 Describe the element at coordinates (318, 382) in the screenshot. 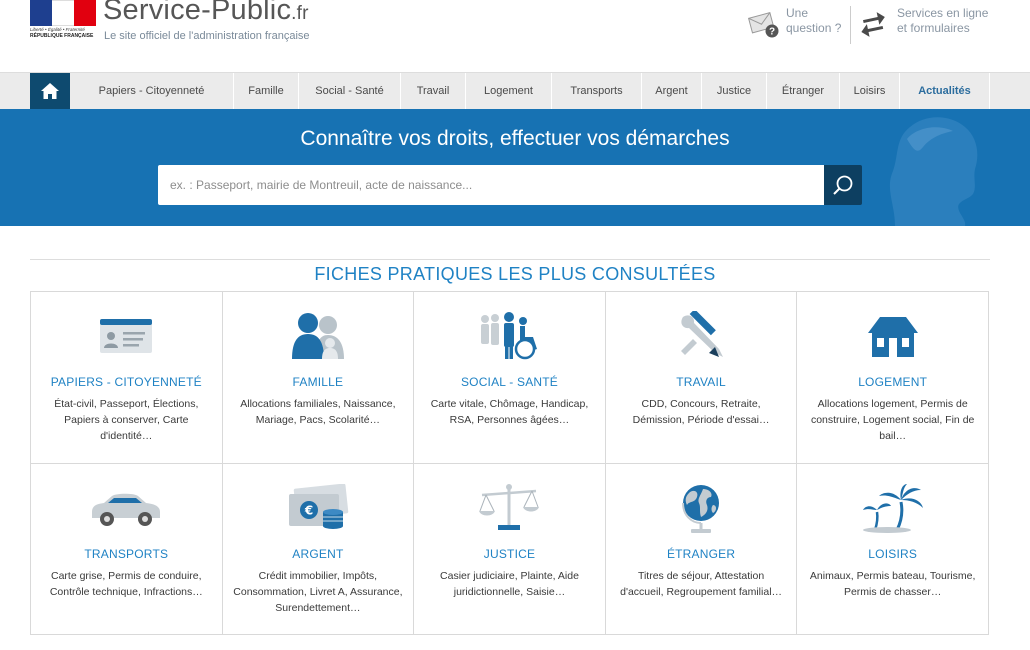

I see `topic-title: FAMILLE` at that location.